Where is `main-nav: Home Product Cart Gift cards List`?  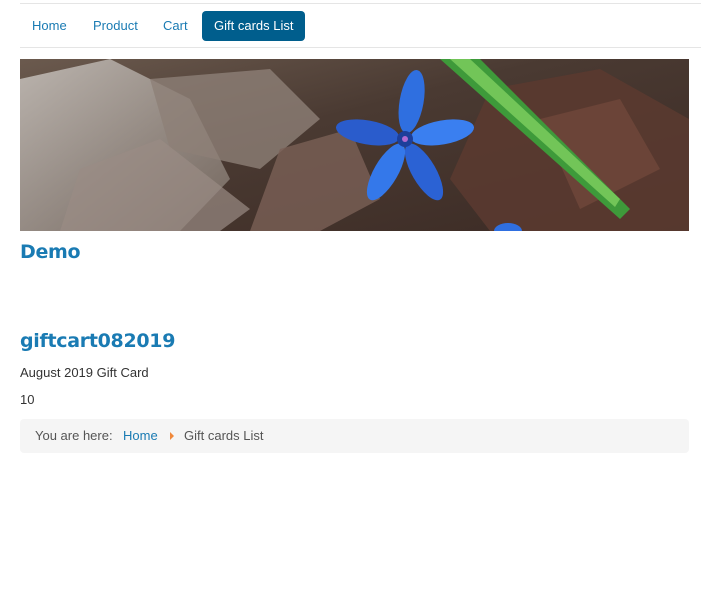 main-nav: Home Product Cart Gift cards List is located at coordinates (360, 25).